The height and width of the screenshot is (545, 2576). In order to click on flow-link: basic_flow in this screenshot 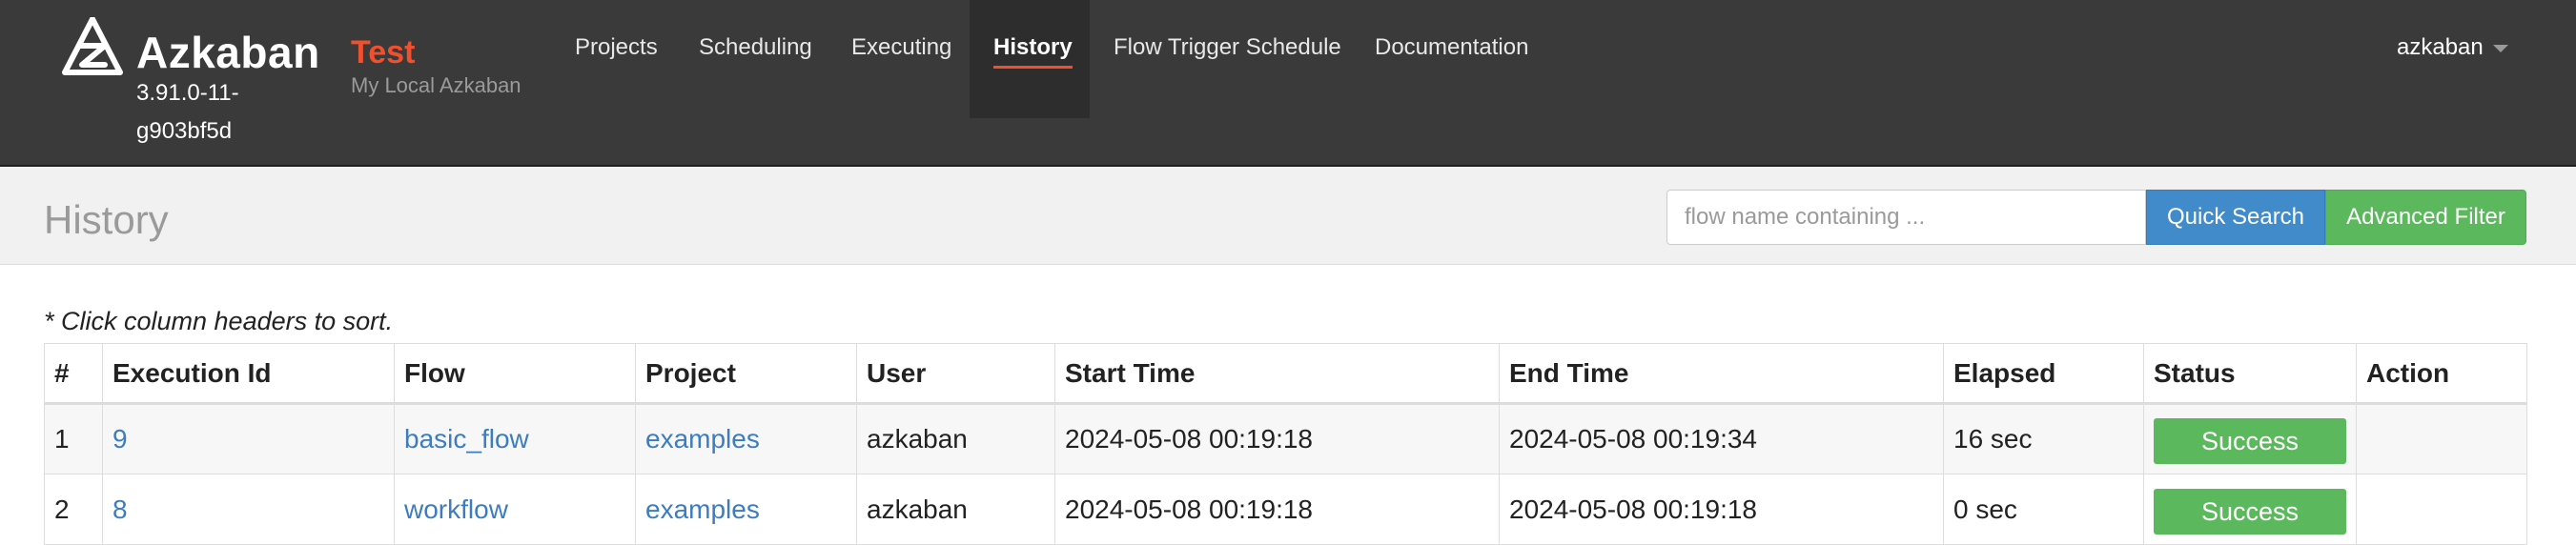, I will do `click(466, 439)`.